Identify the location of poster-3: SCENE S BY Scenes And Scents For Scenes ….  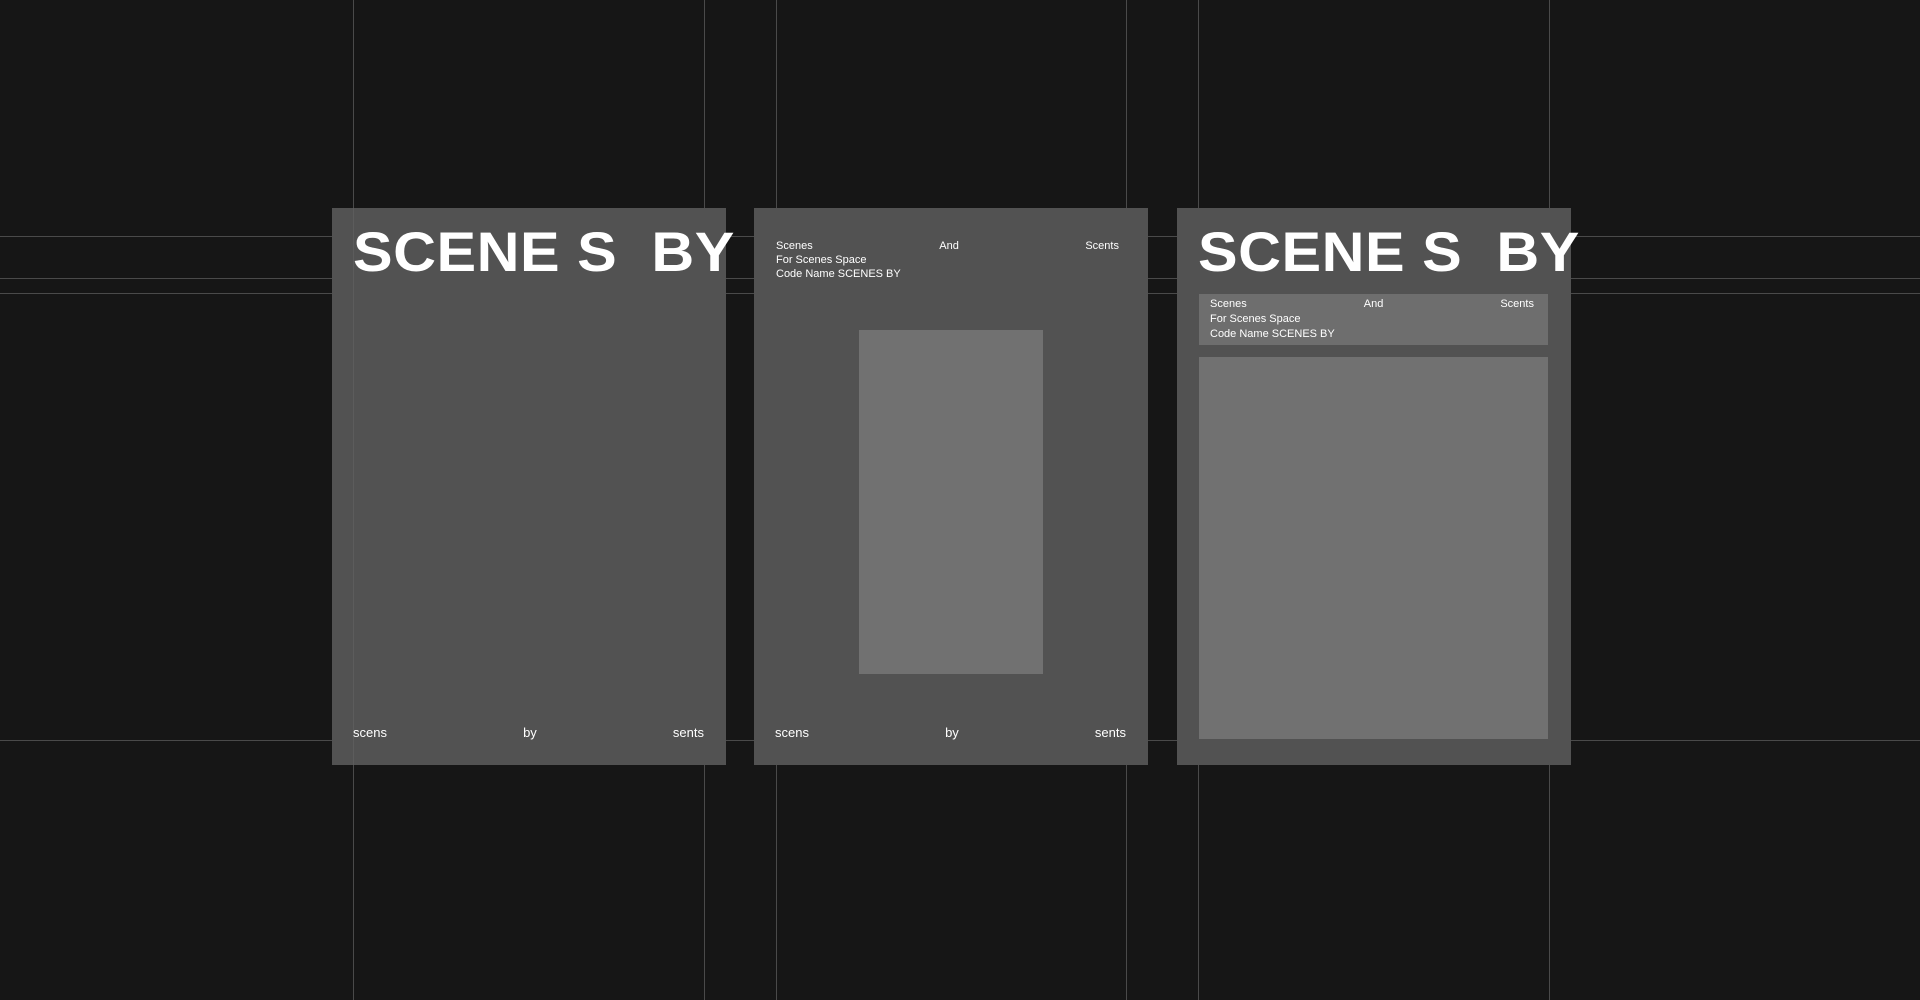
(1378, 486).